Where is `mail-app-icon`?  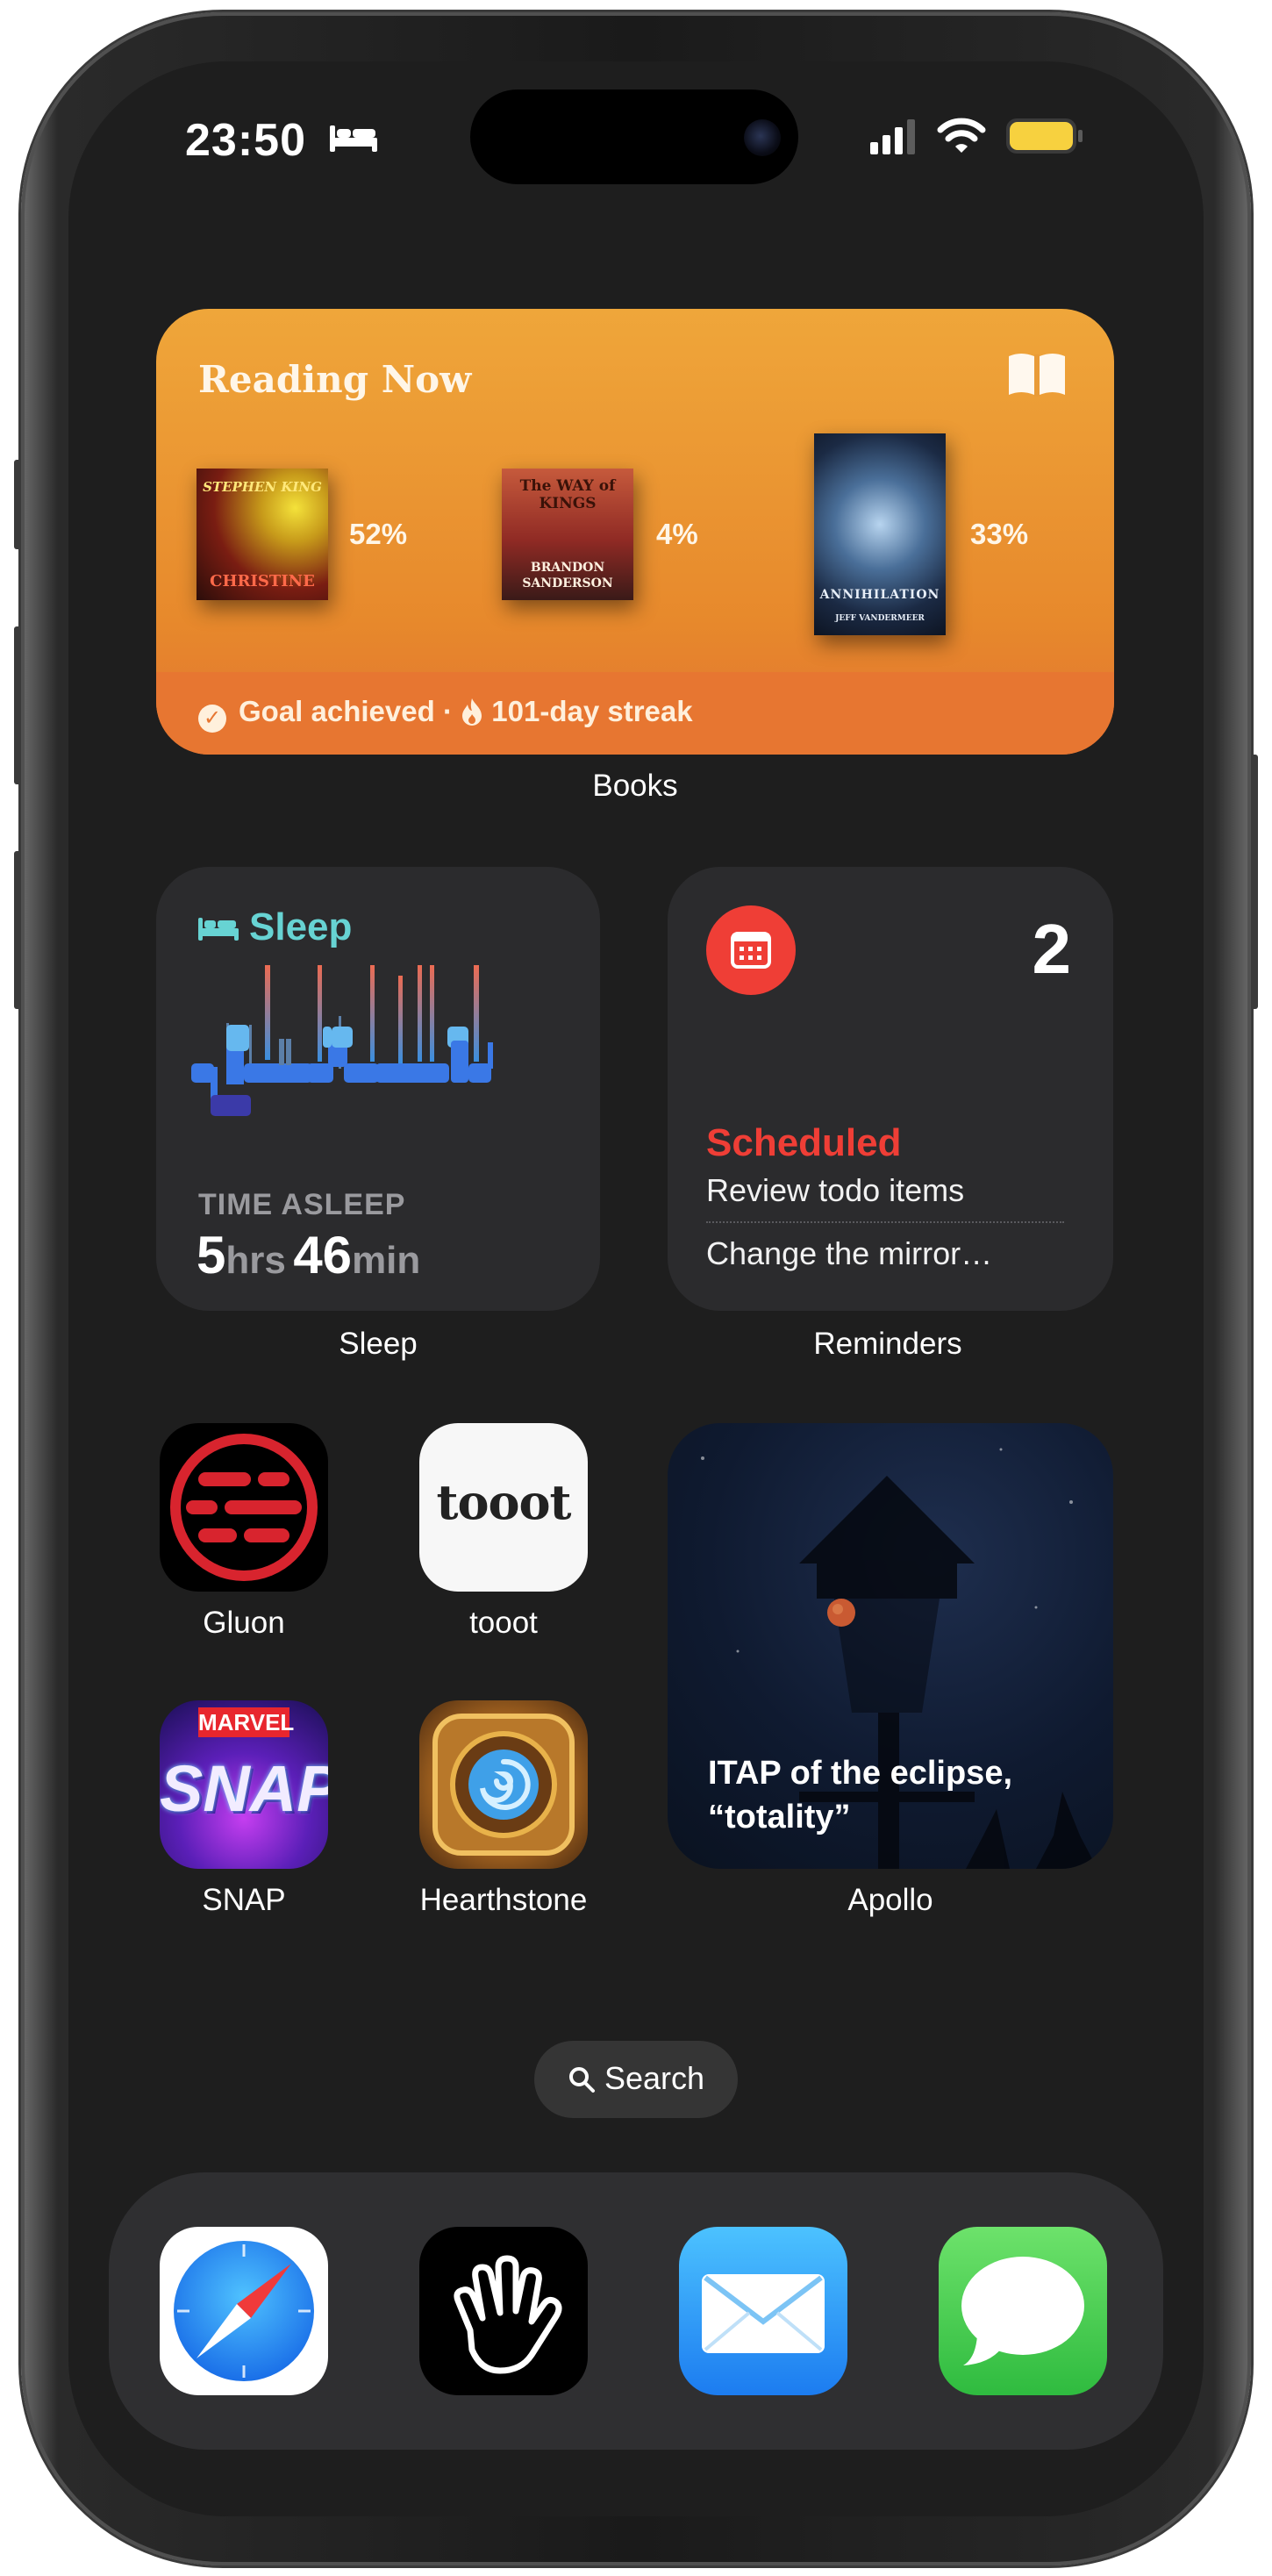
mail-app-icon is located at coordinates (763, 2311).